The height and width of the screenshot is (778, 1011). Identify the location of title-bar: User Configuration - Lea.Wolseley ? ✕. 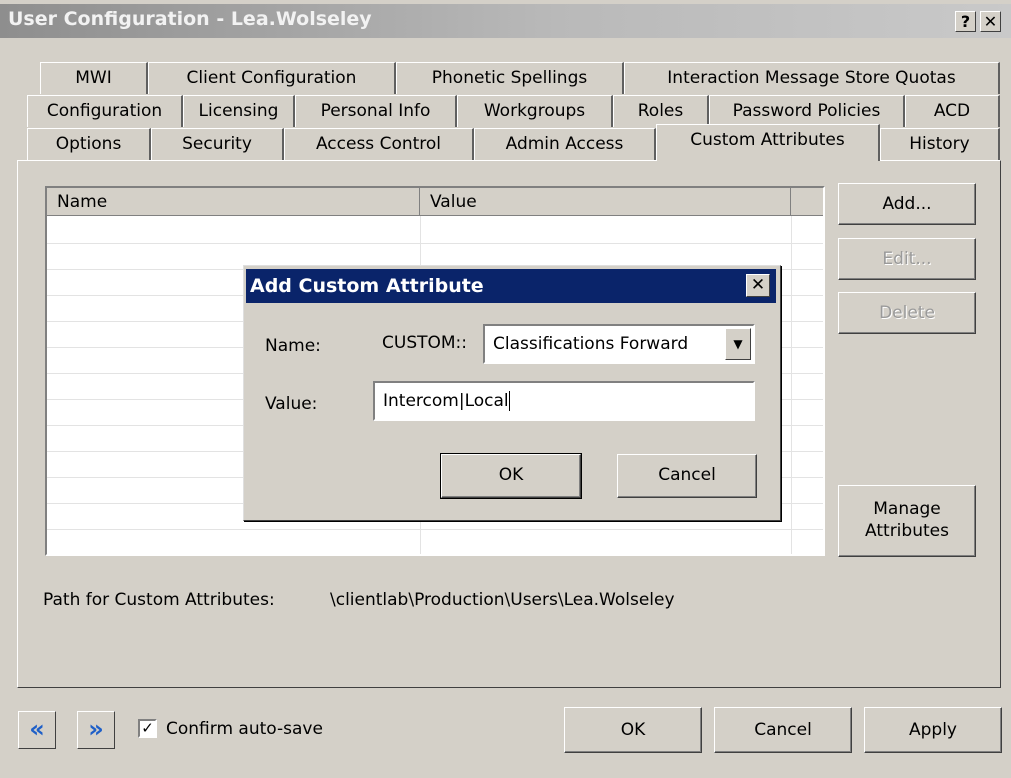
(505, 21).